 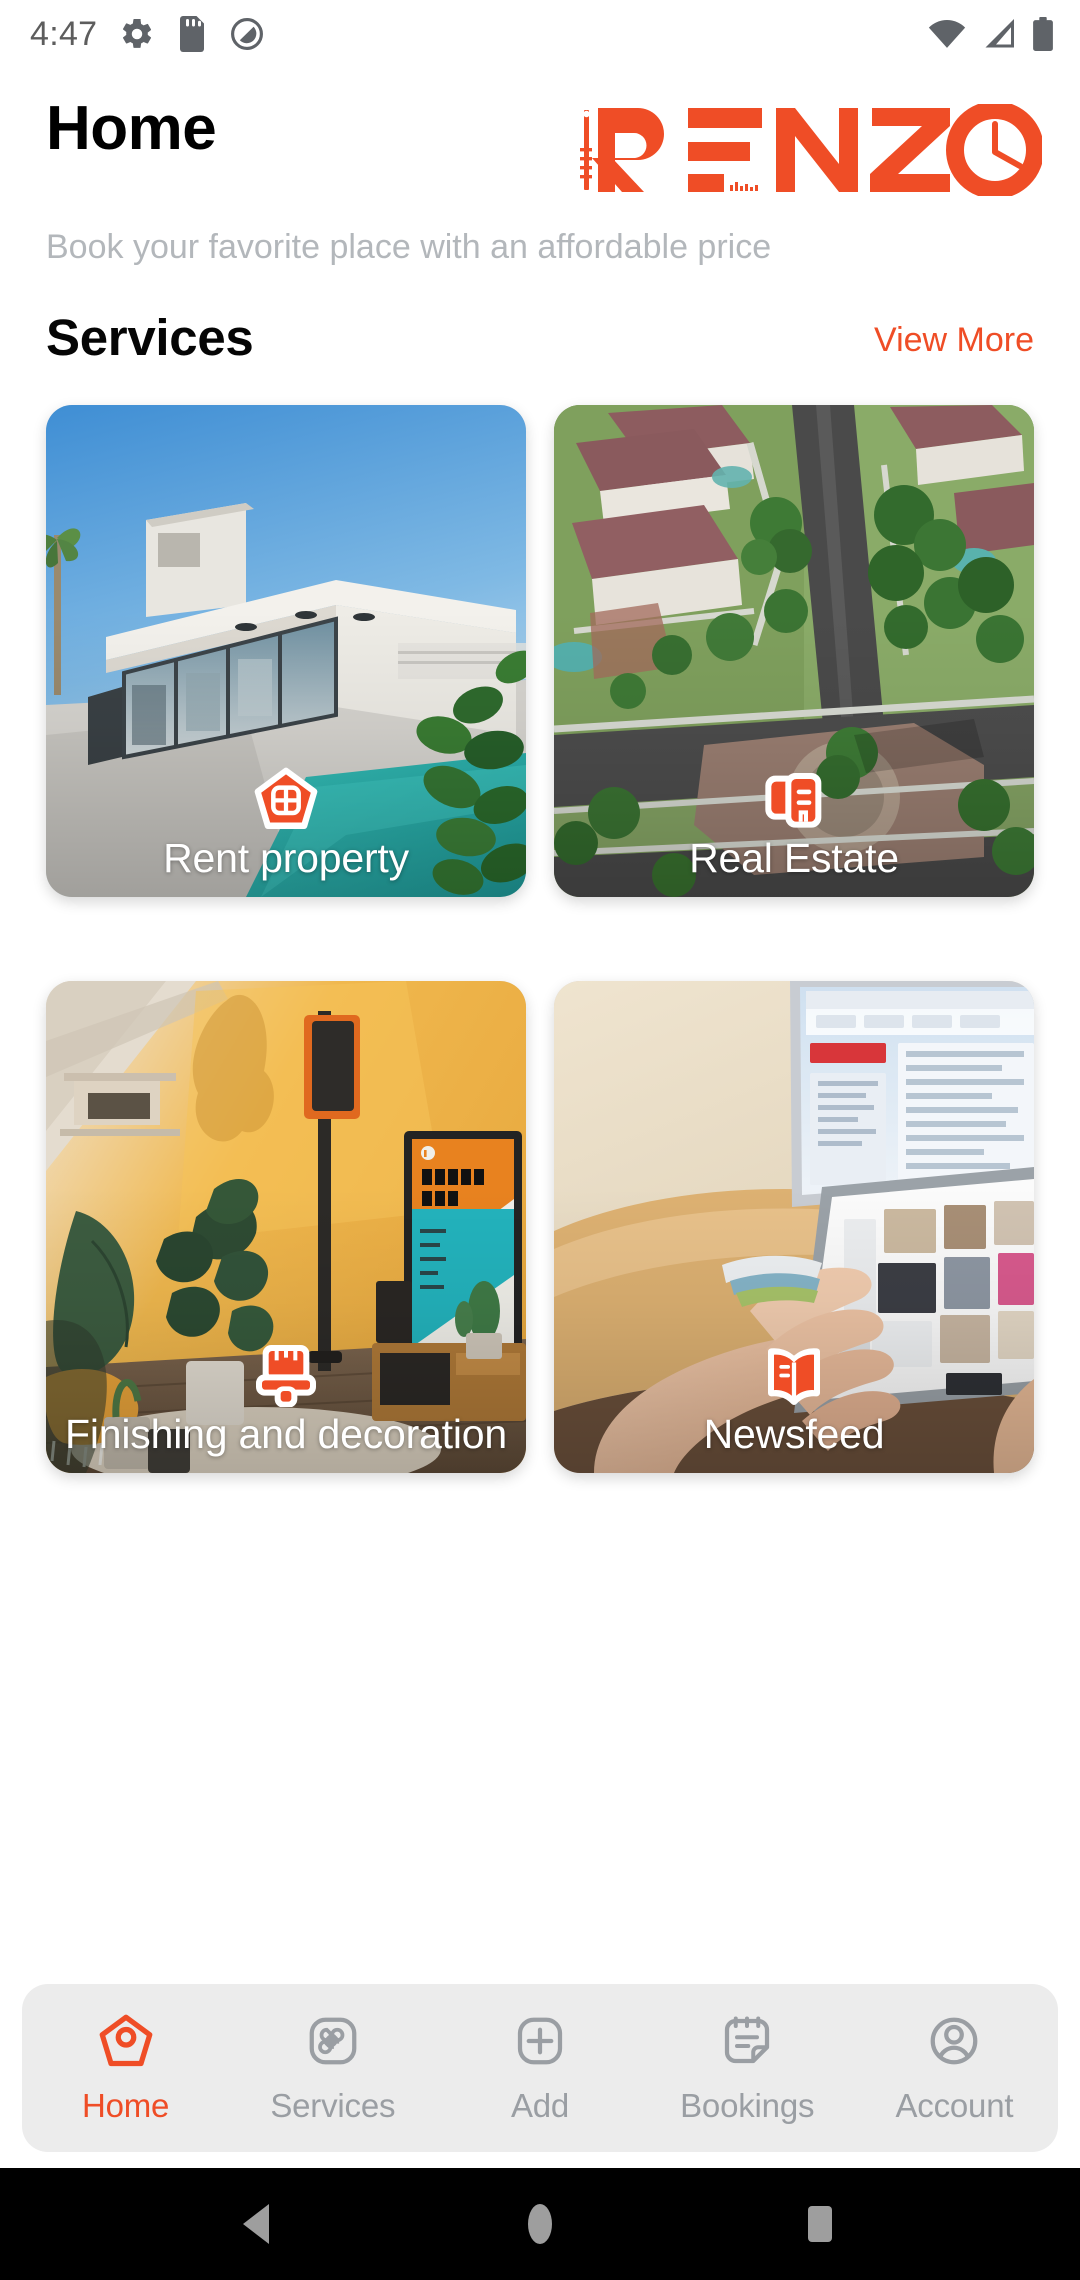 What do you see at coordinates (794, 1376) in the screenshot?
I see `open-book-icon` at bounding box center [794, 1376].